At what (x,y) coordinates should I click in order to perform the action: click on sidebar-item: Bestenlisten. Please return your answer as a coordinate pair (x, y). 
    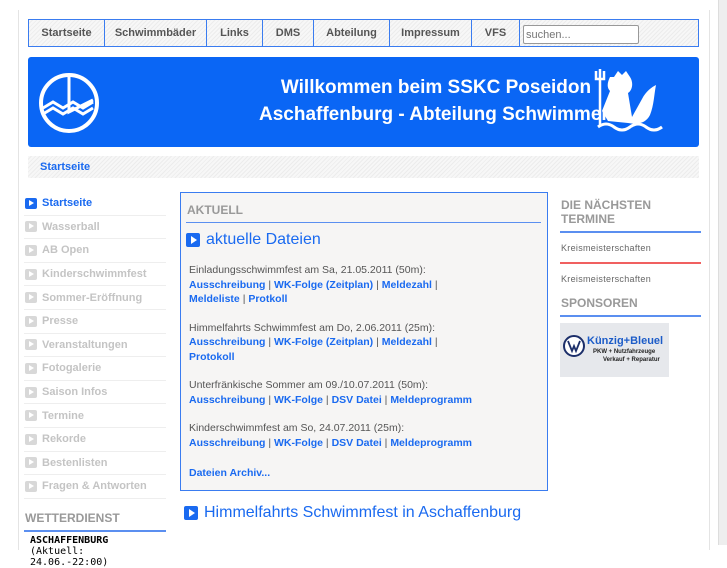
    Looking at the image, I should click on (95, 464).